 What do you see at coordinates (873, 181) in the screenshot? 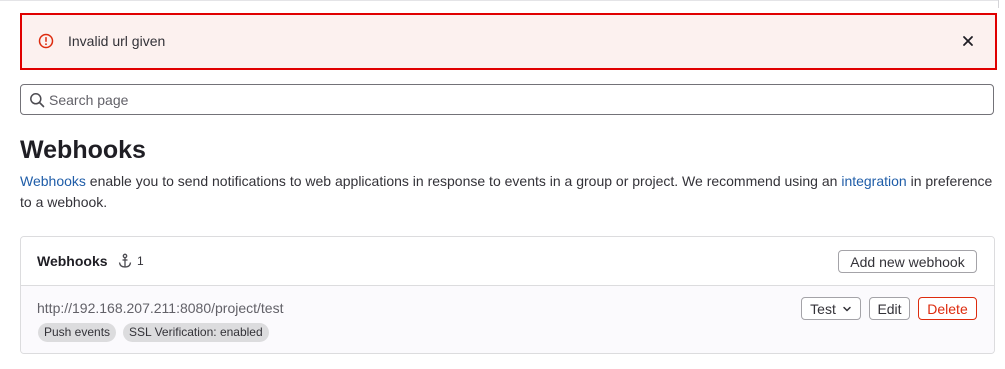
I see `integration-link: integration` at bounding box center [873, 181].